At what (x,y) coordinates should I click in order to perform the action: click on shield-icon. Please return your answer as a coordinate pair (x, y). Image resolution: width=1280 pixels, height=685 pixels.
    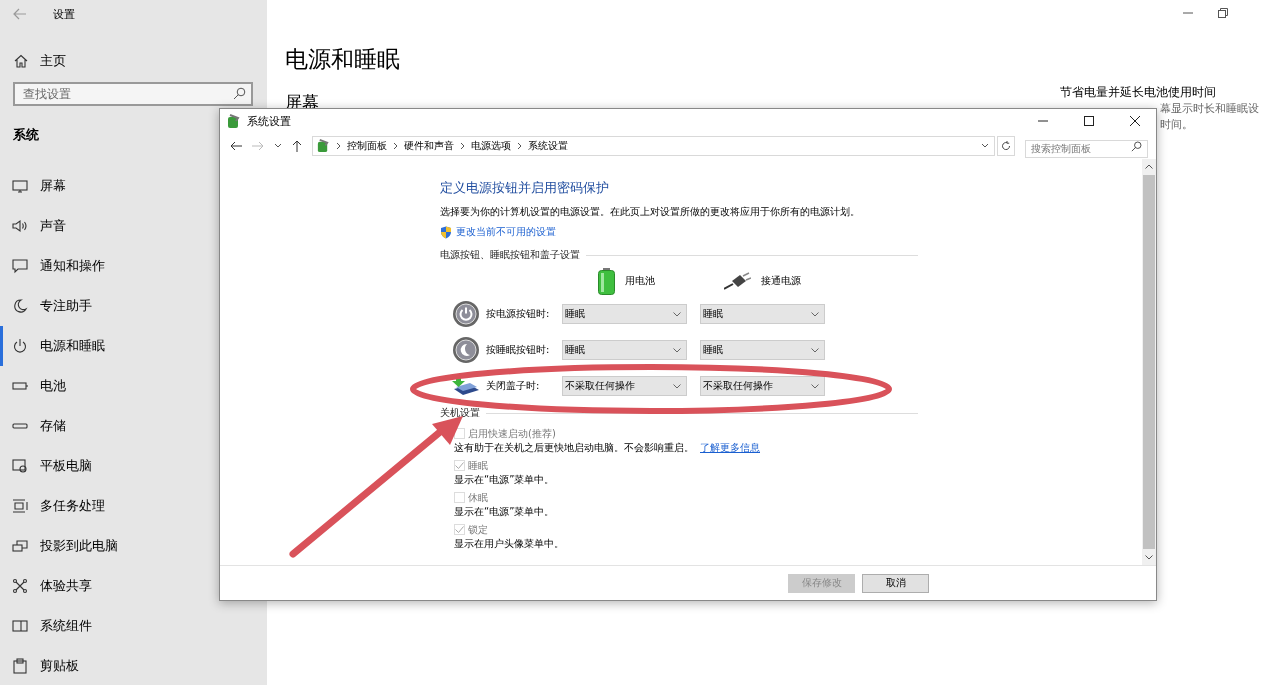
    Looking at the image, I should click on (446, 232).